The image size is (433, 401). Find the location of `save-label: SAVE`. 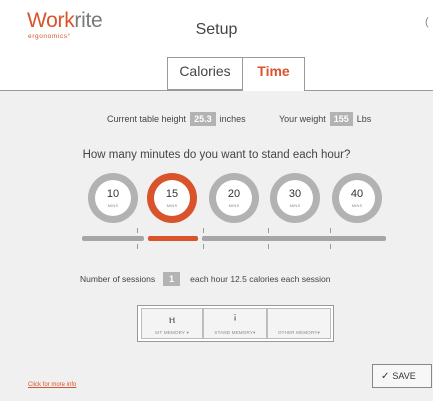

save-label: SAVE is located at coordinates (404, 376).